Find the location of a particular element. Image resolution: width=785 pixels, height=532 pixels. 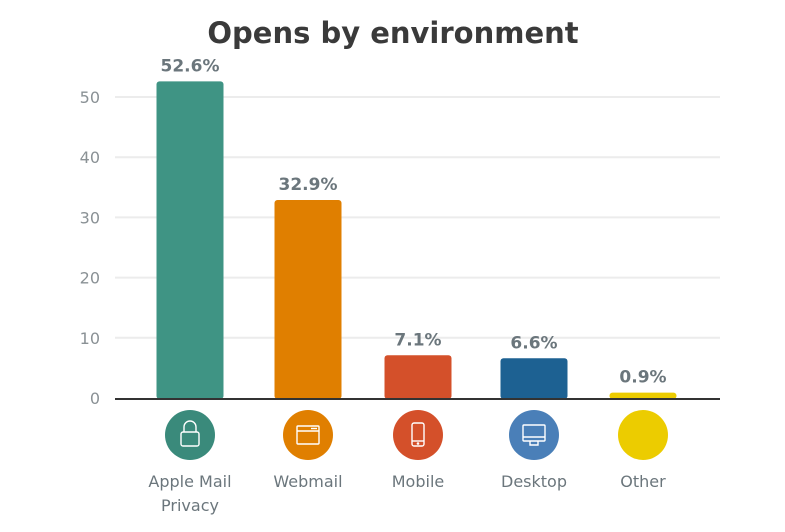

category-label: Apple Mail is located at coordinates (189, 481).